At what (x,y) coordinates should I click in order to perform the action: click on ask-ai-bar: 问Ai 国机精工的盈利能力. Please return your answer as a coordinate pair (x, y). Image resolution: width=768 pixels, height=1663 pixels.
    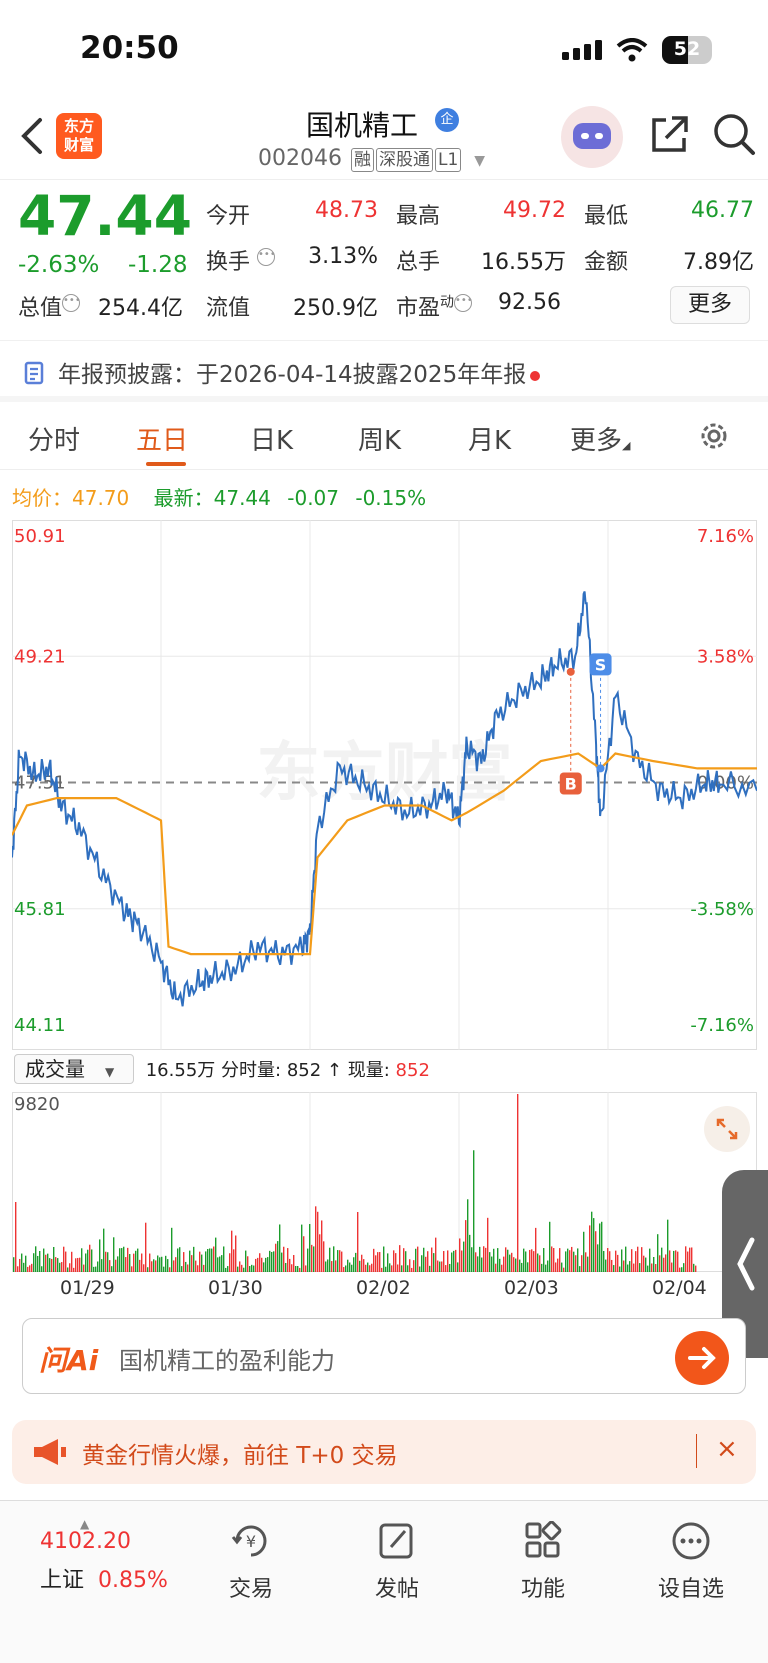
    Looking at the image, I should click on (384, 1356).